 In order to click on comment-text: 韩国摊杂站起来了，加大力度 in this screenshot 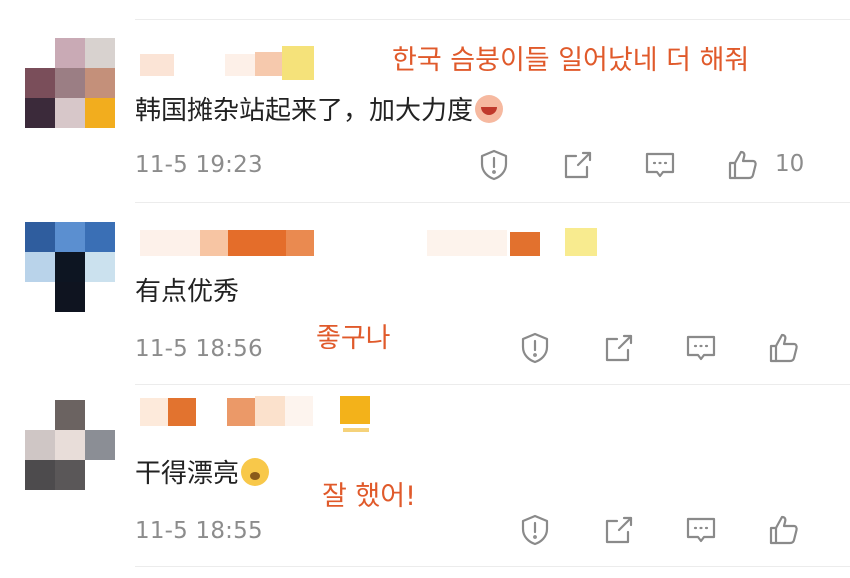, I will do `click(319, 111)`.